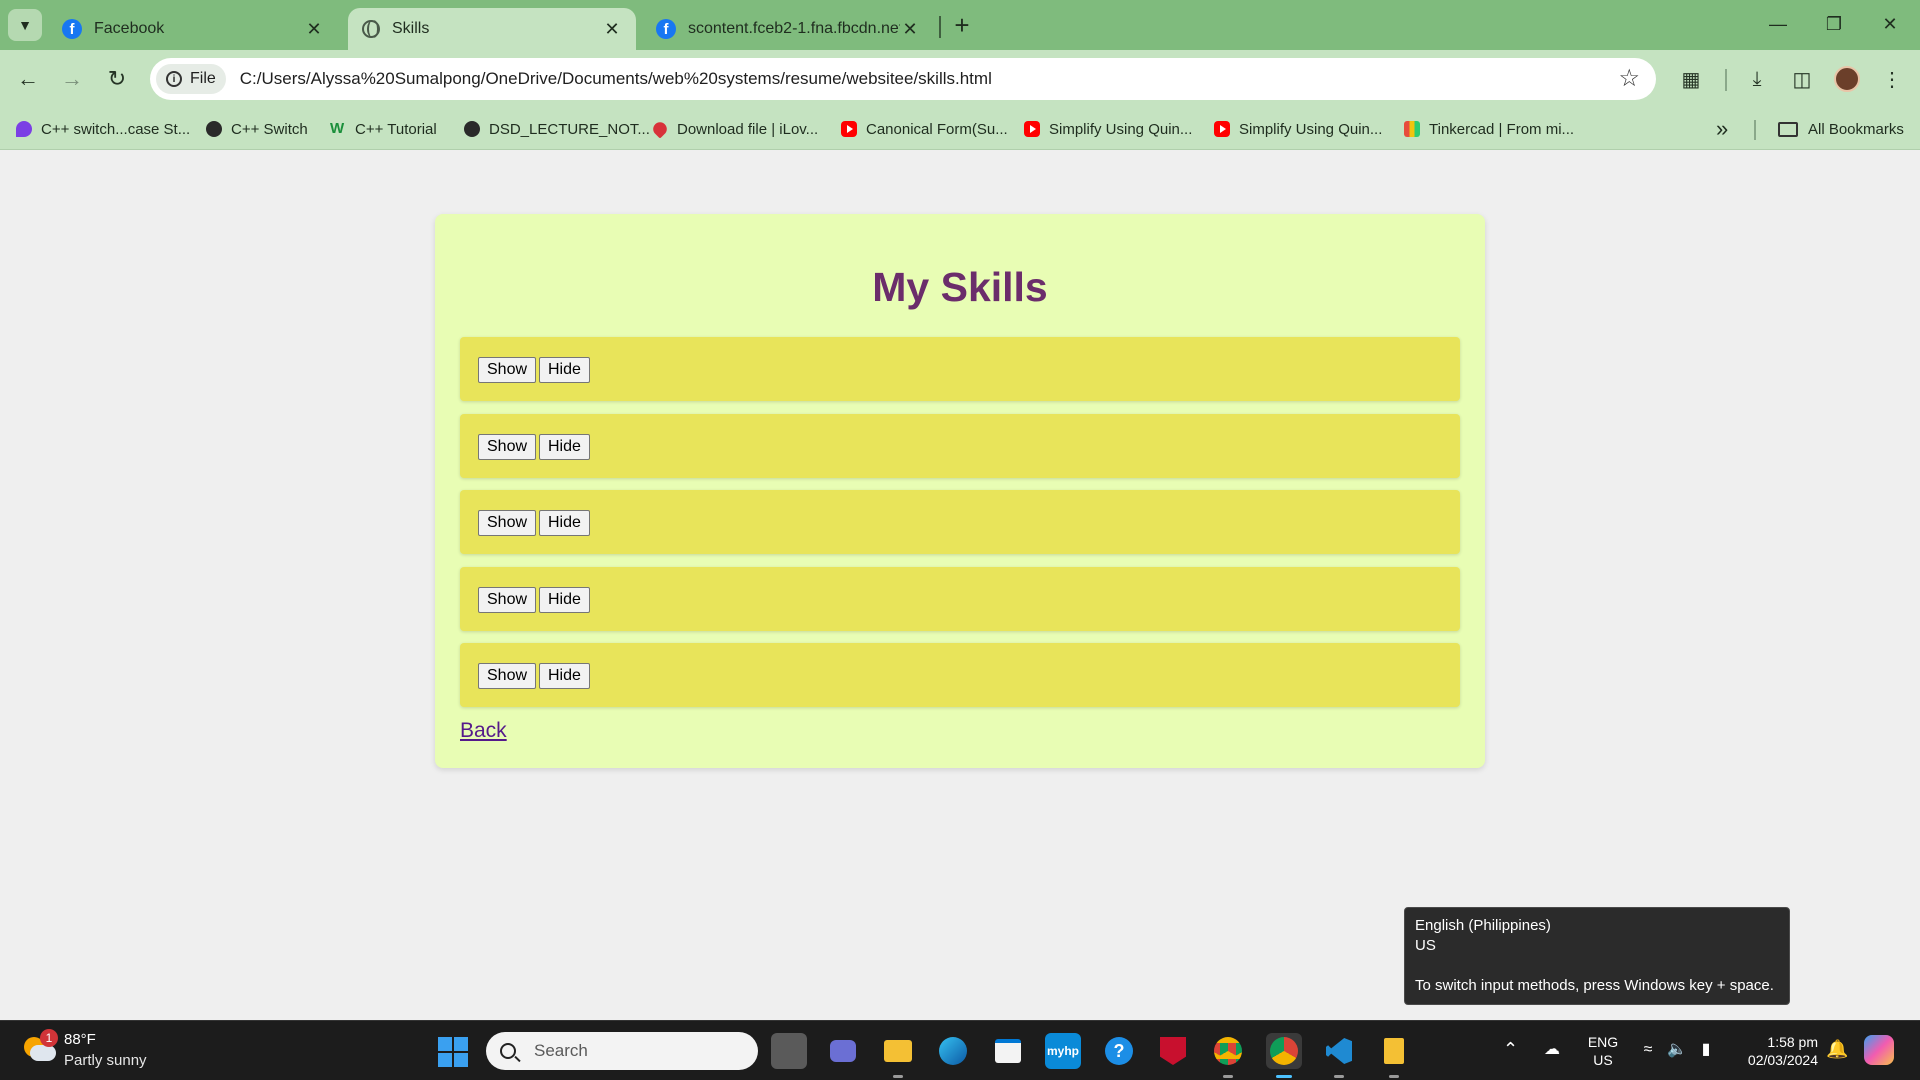 The height and width of the screenshot is (1080, 1920). I want to click on tab-title: Skills, so click(411, 28).